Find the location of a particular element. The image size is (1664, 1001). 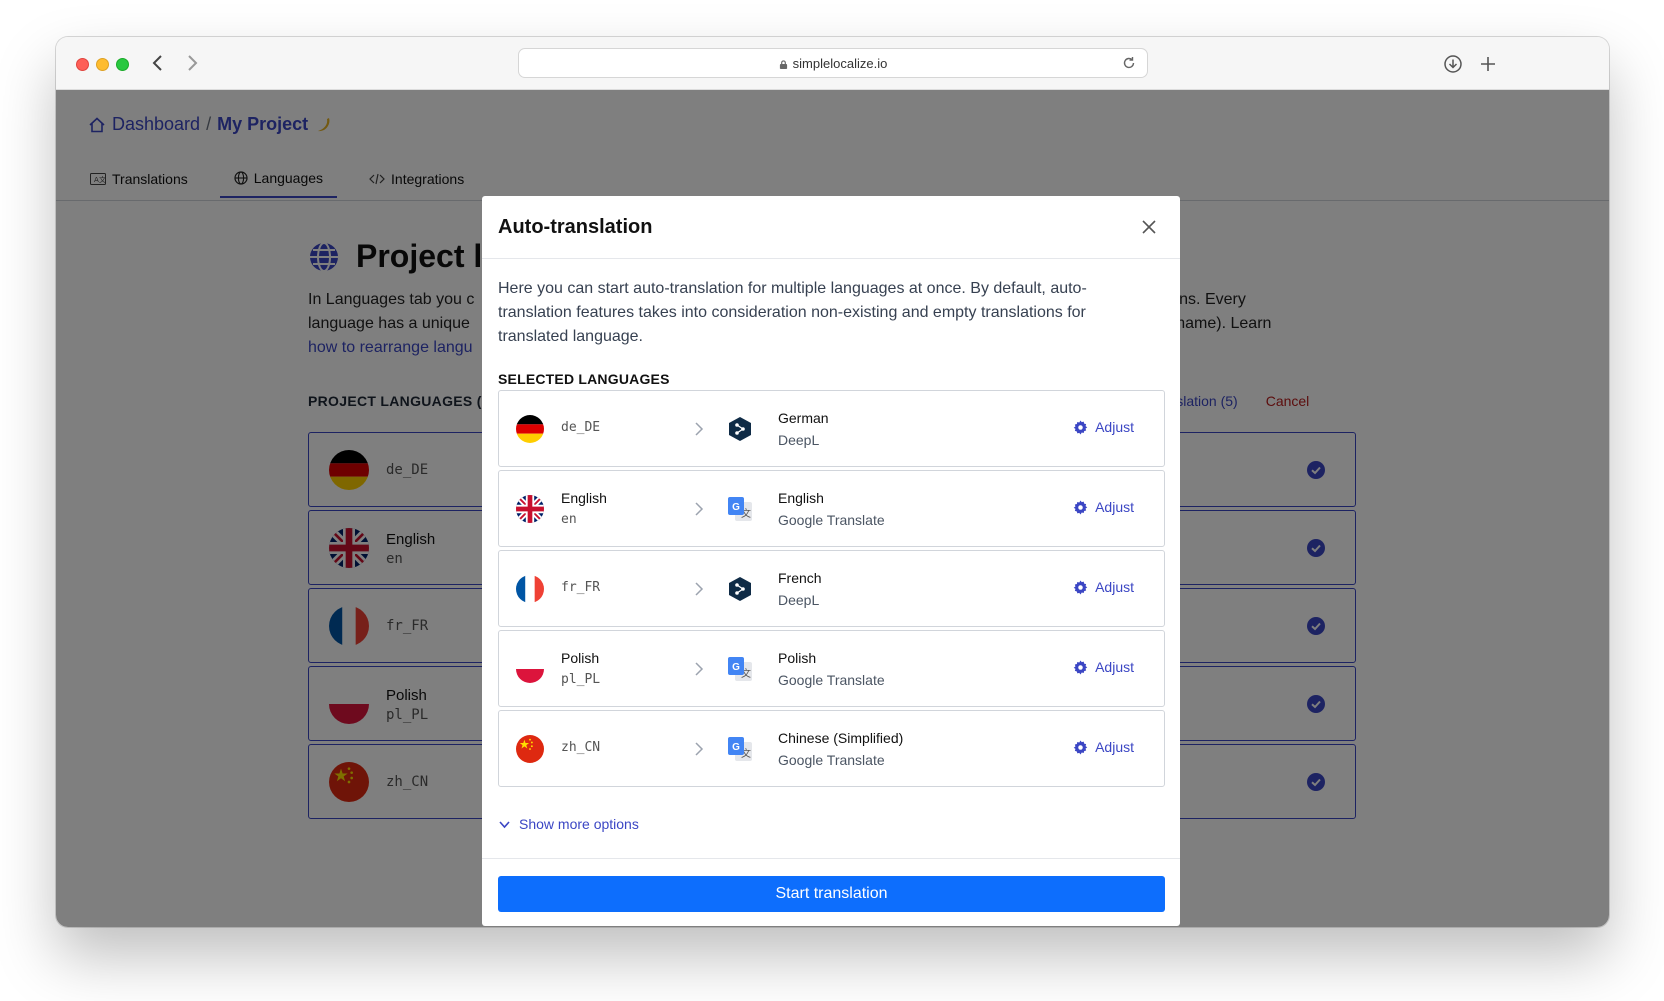

dialog-footer-divider is located at coordinates (831, 858).